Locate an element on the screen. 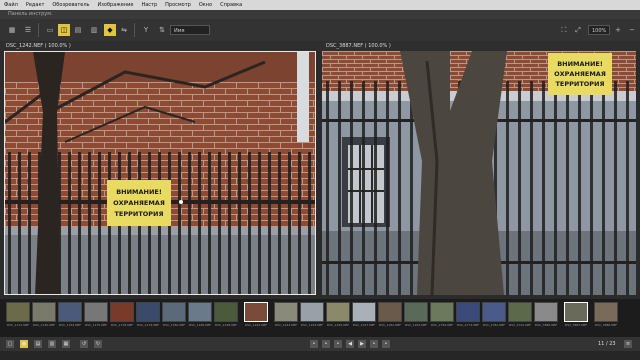 This screenshot has width=640, height=360. filmstrip-thumb: DSC_1263.NEF is located at coordinates (416, 315).